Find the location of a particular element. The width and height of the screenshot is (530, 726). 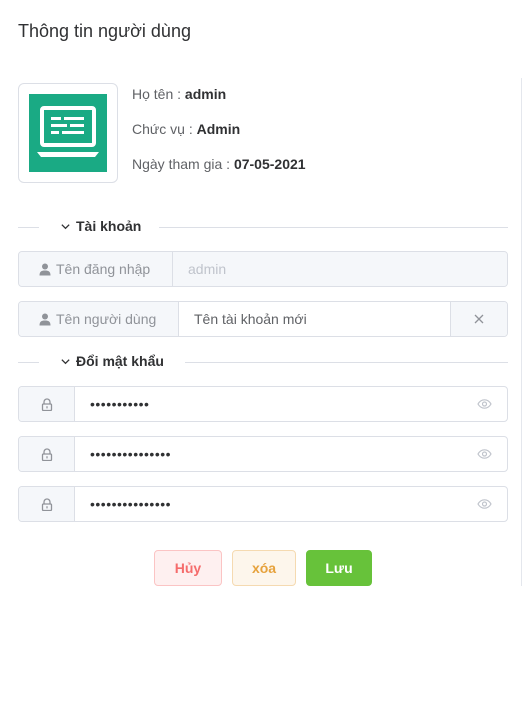

confirm-password-group: ••••••••••••••• is located at coordinates (263, 504).